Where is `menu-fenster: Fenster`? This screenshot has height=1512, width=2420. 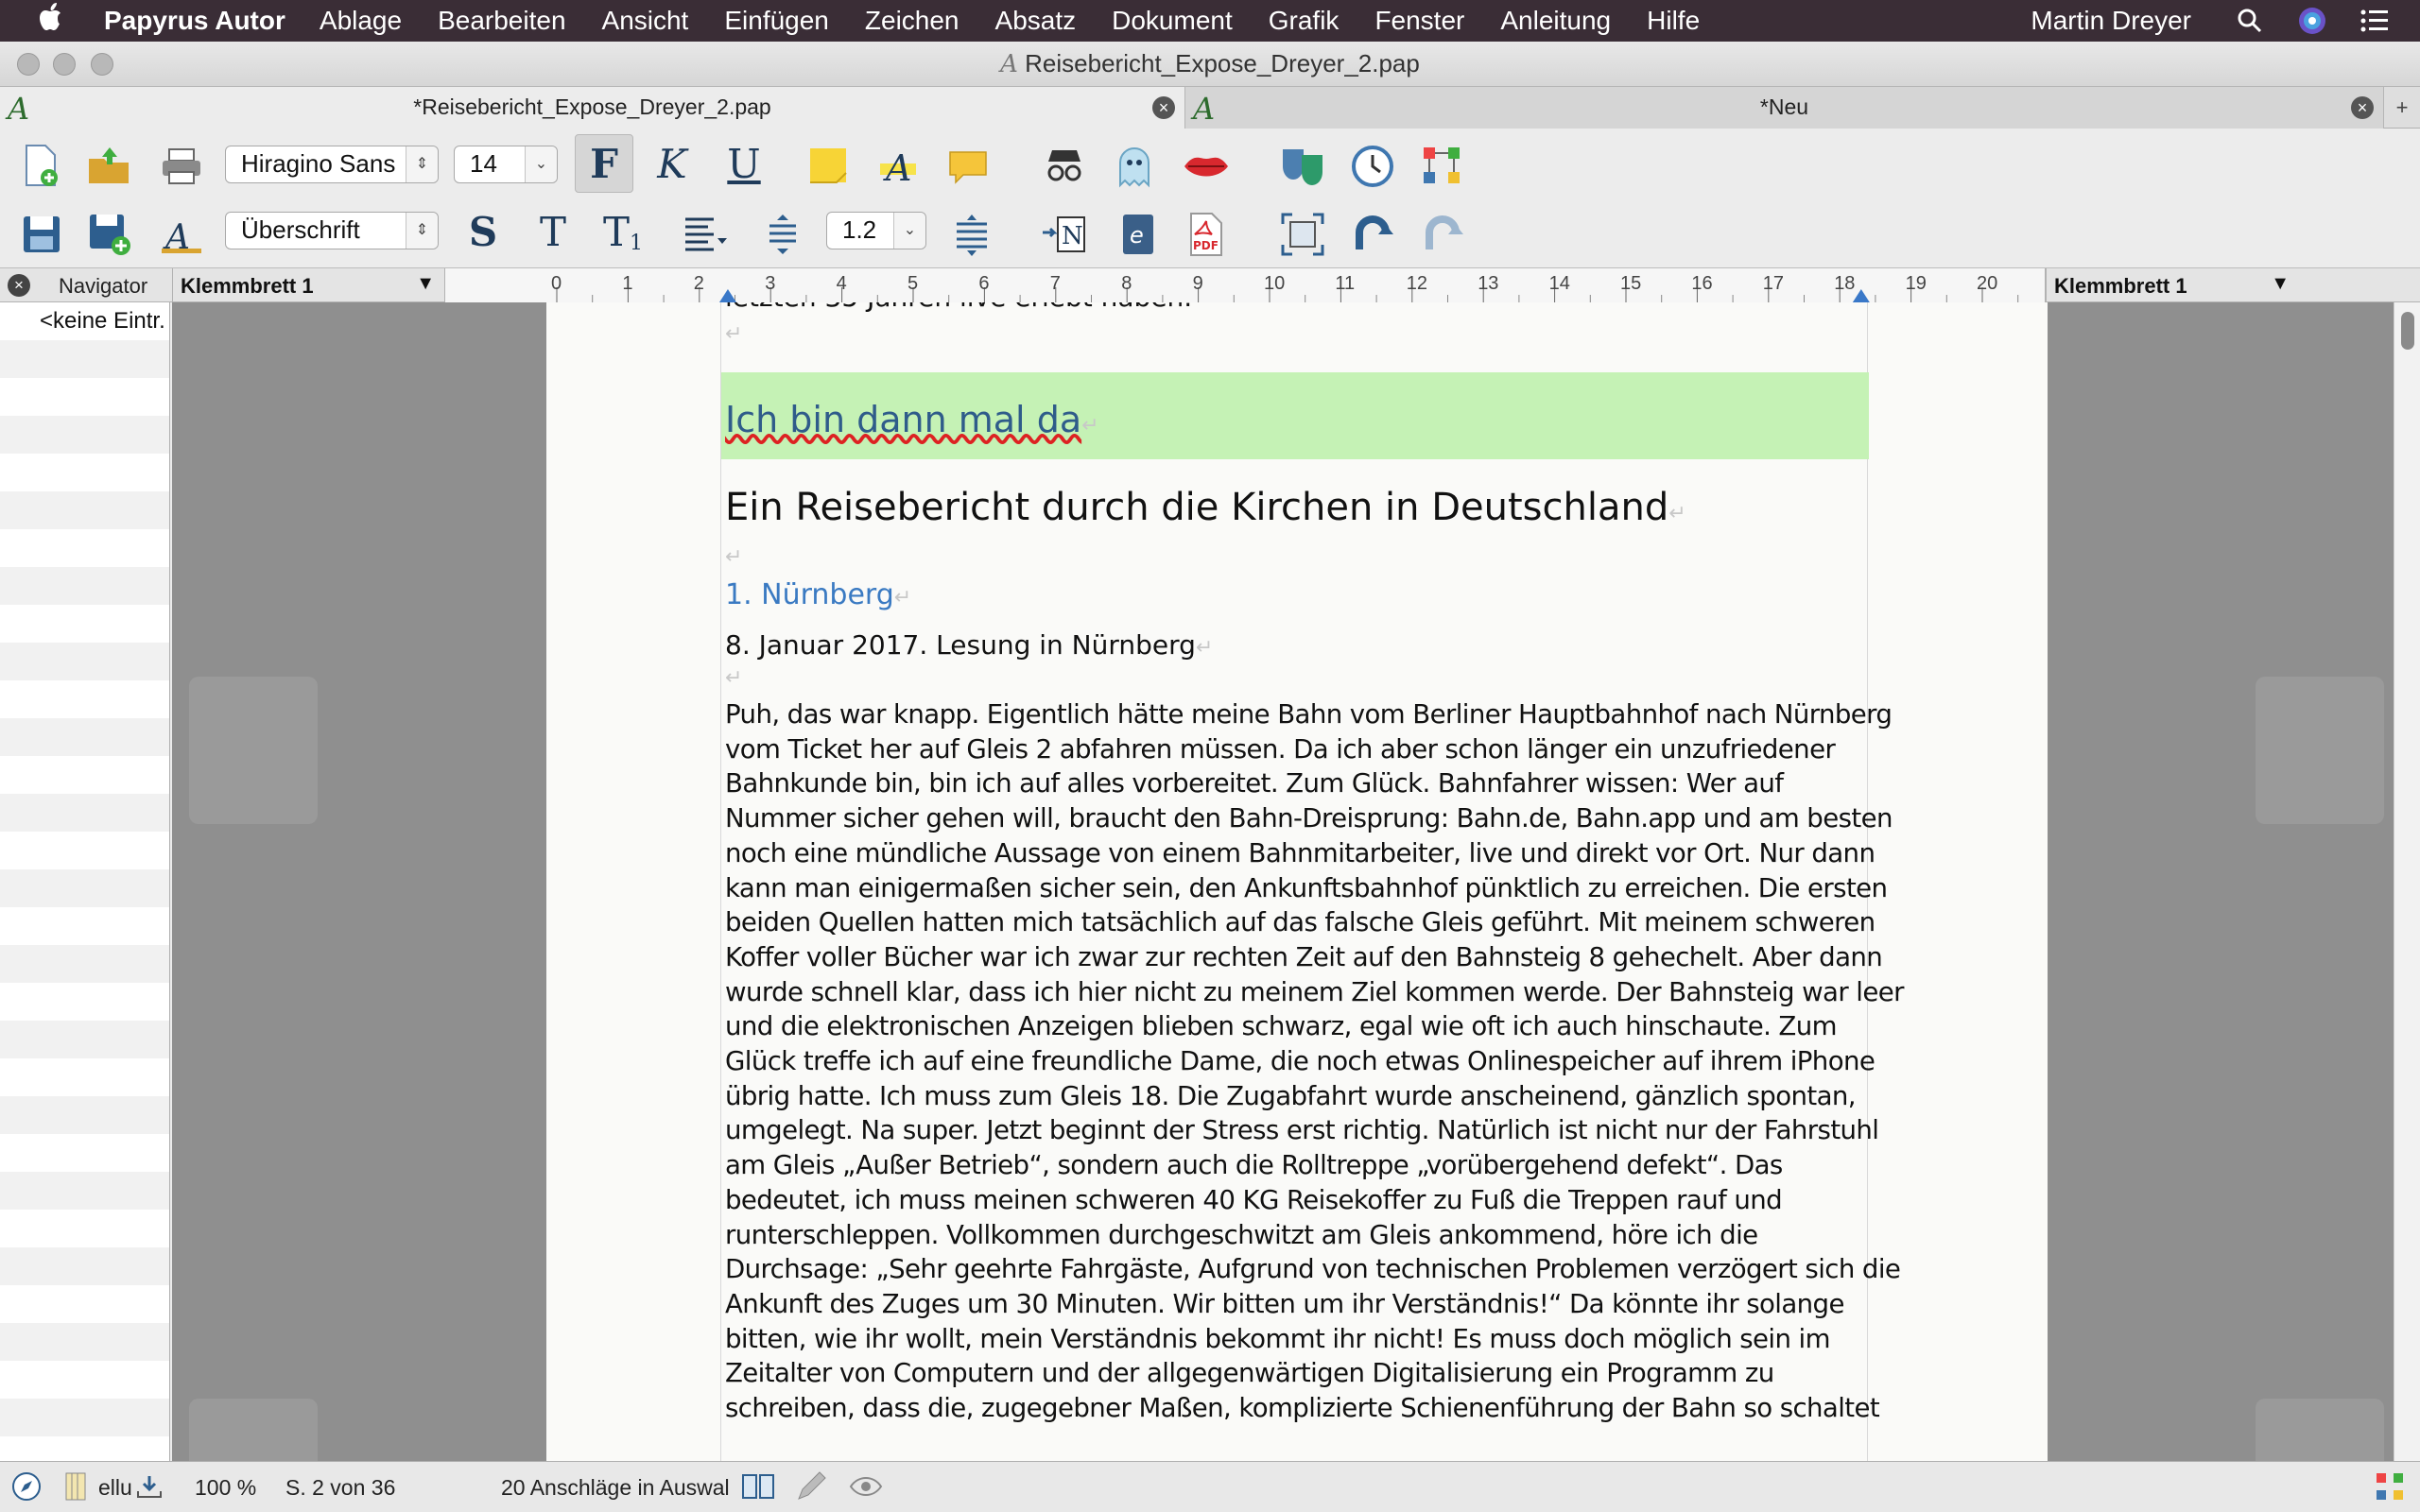 menu-fenster: Fenster is located at coordinates (1419, 21).